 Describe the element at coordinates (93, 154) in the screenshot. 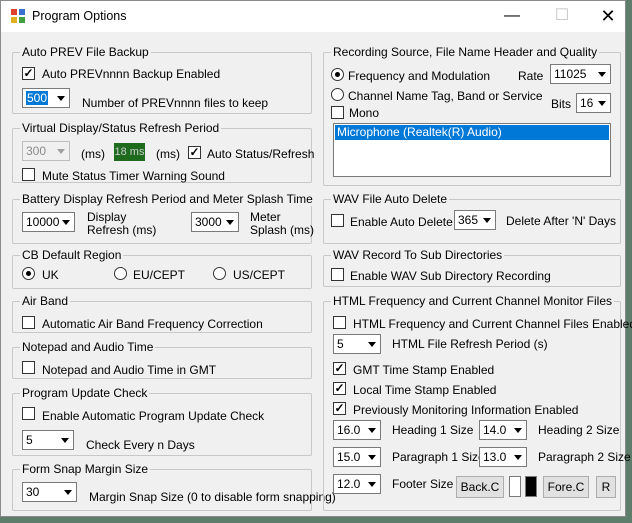

I see `ms-label-1: (ms)` at that location.